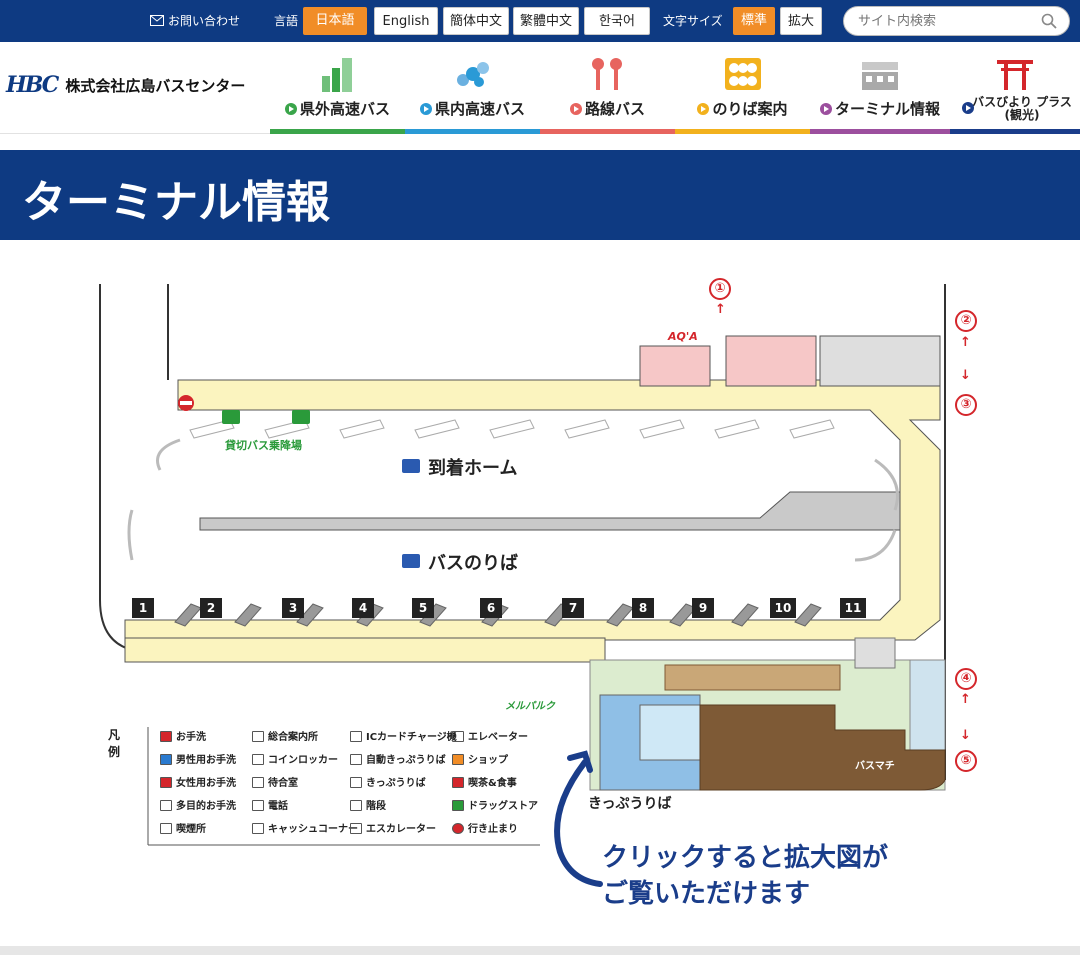 This screenshot has height=955, width=1080. I want to click on dead-end-icon, so click(458, 828).